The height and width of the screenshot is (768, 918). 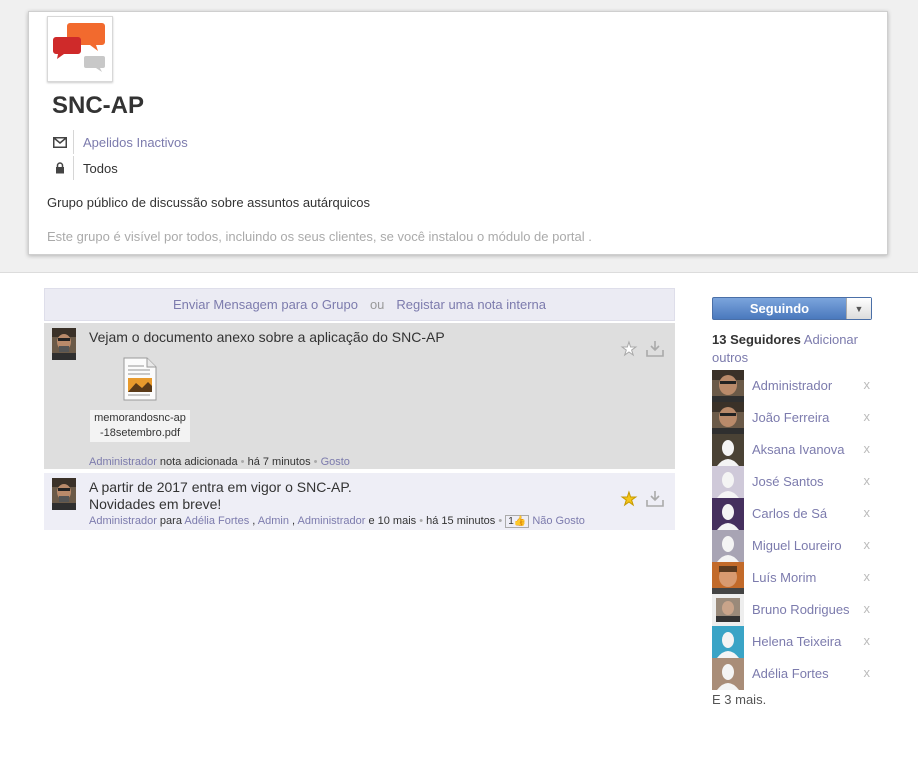 What do you see at coordinates (279, 462) in the screenshot?
I see `timestamp: há 7 minutos` at bounding box center [279, 462].